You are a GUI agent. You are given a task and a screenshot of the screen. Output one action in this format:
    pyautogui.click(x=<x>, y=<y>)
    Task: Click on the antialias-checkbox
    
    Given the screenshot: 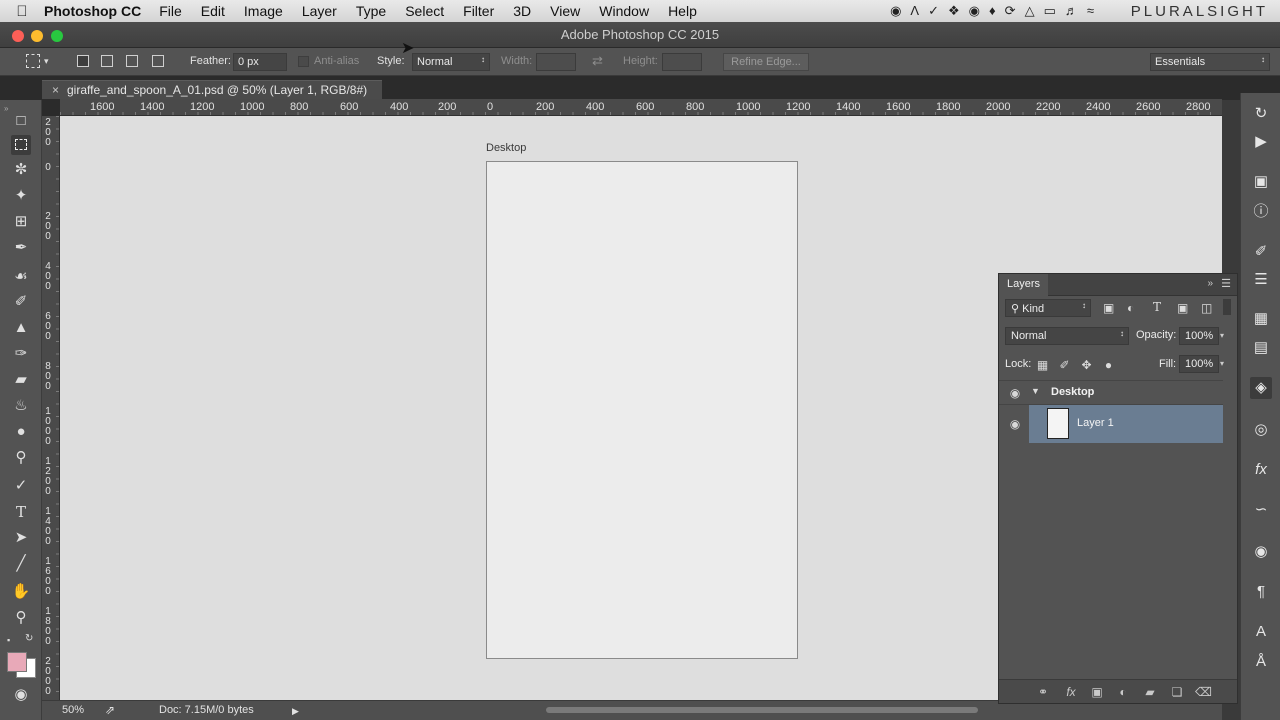 What is the action you would take?
    pyautogui.click(x=303, y=61)
    